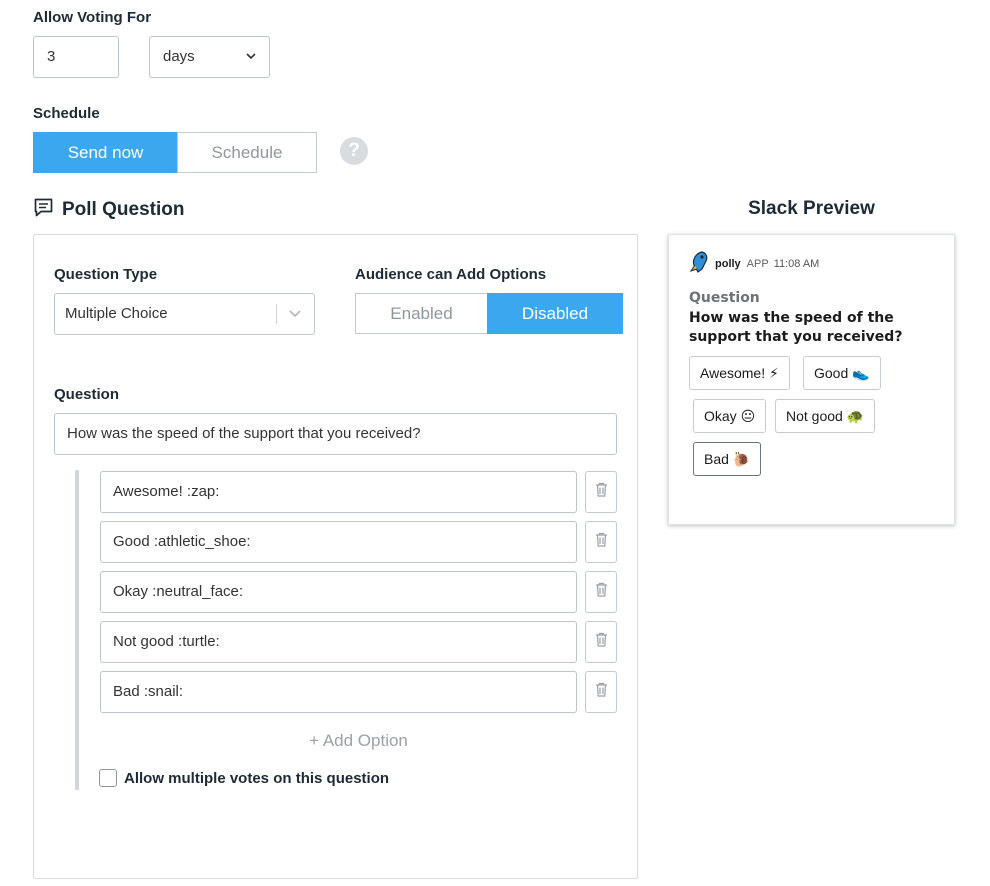 This screenshot has width=990, height=886. I want to click on neutral-face-icon: 😐, so click(748, 416).